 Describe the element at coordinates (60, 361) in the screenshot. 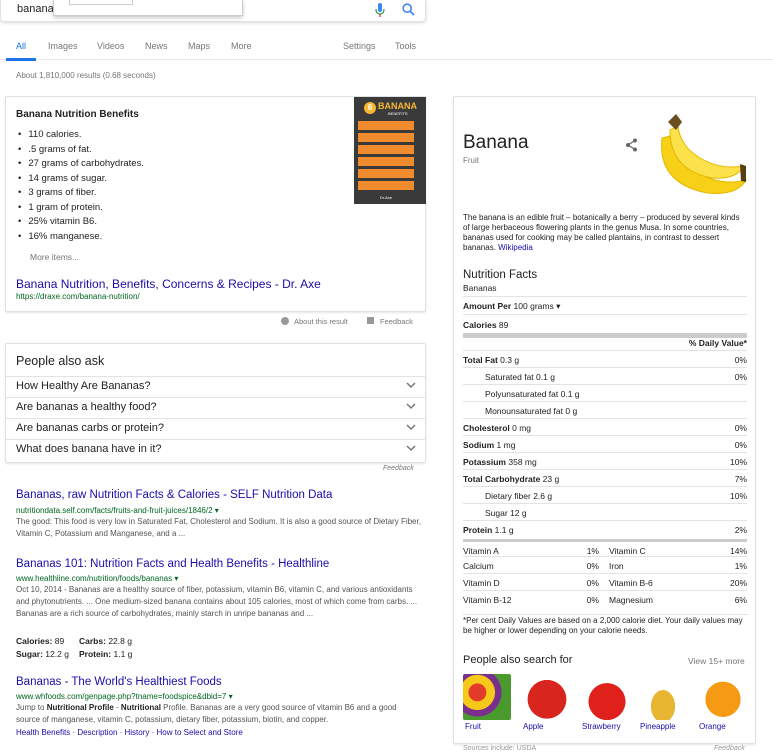

I see `paa-heading: People also ask` at that location.